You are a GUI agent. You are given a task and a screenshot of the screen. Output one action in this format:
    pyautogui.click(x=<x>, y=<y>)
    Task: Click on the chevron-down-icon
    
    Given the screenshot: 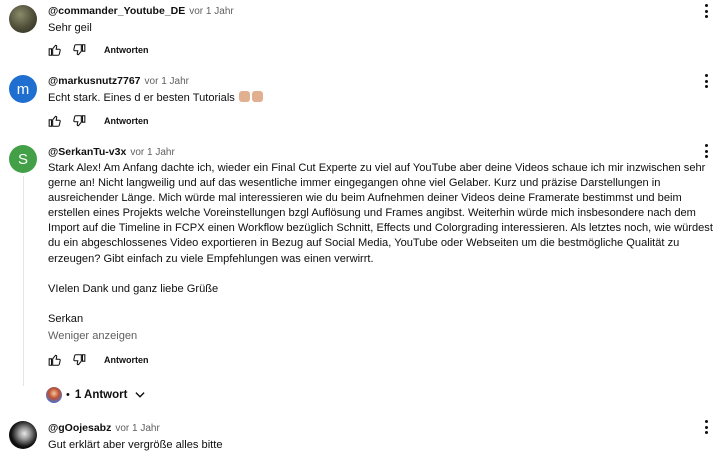 What is the action you would take?
    pyautogui.click(x=140, y=395)
    